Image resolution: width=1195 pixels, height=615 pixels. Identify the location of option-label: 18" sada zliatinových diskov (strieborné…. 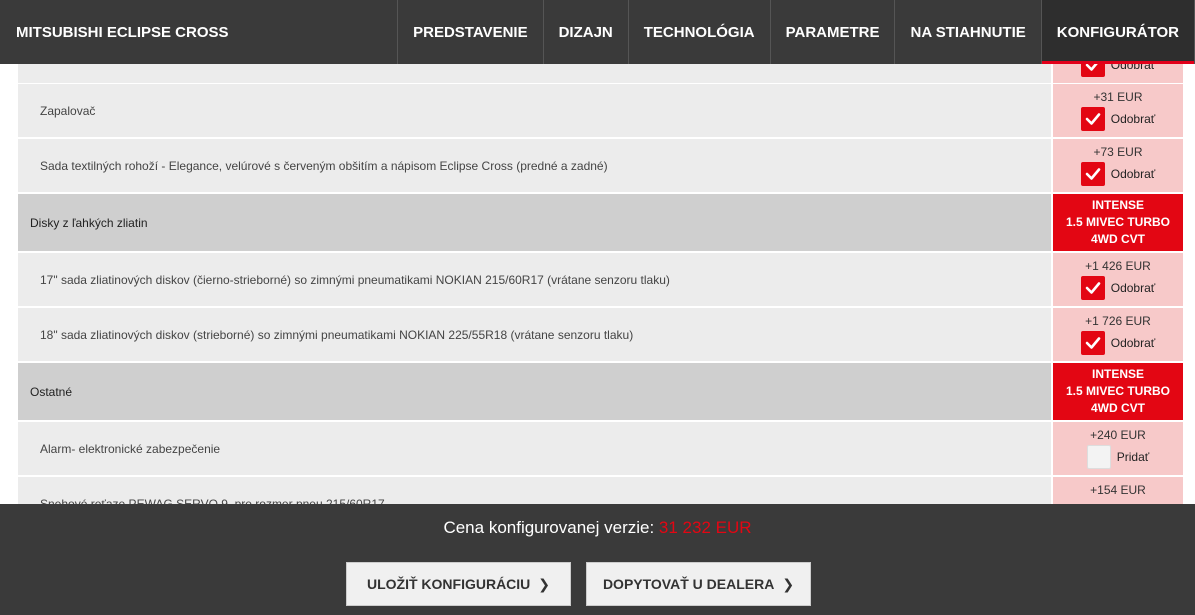
(534, 334).